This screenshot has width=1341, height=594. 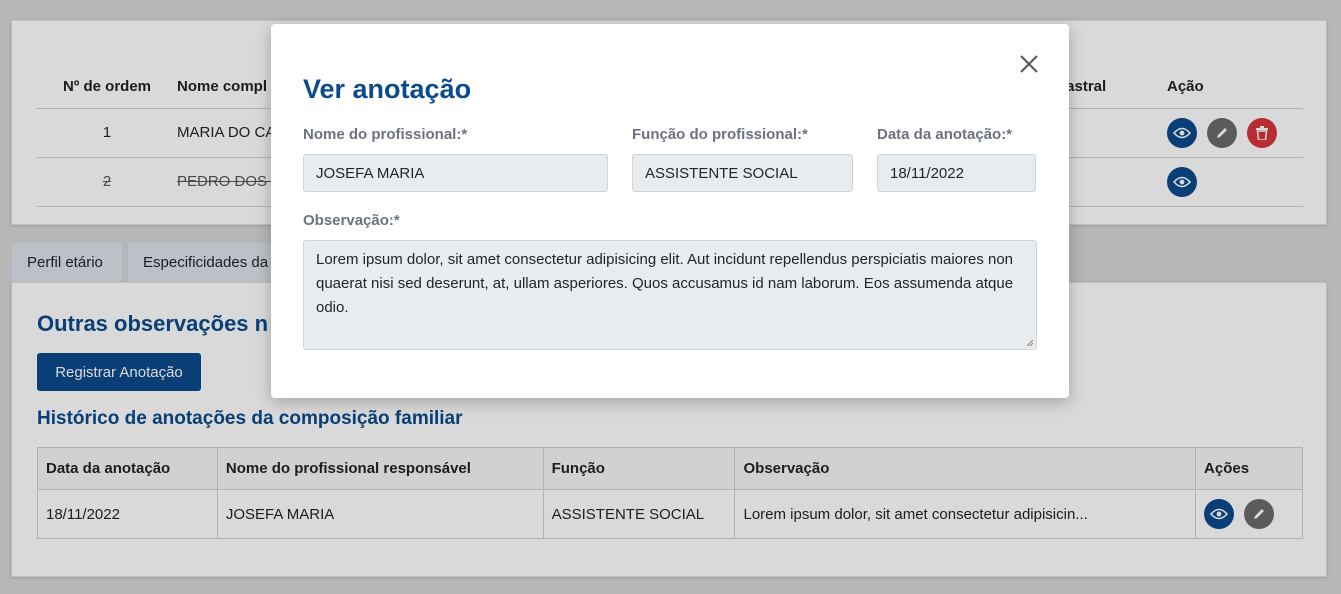 What do you see at coordinates (945, 134) in the screenshot?
I see `date-label: Data da anotação:*` at bounding box center [945, 134].